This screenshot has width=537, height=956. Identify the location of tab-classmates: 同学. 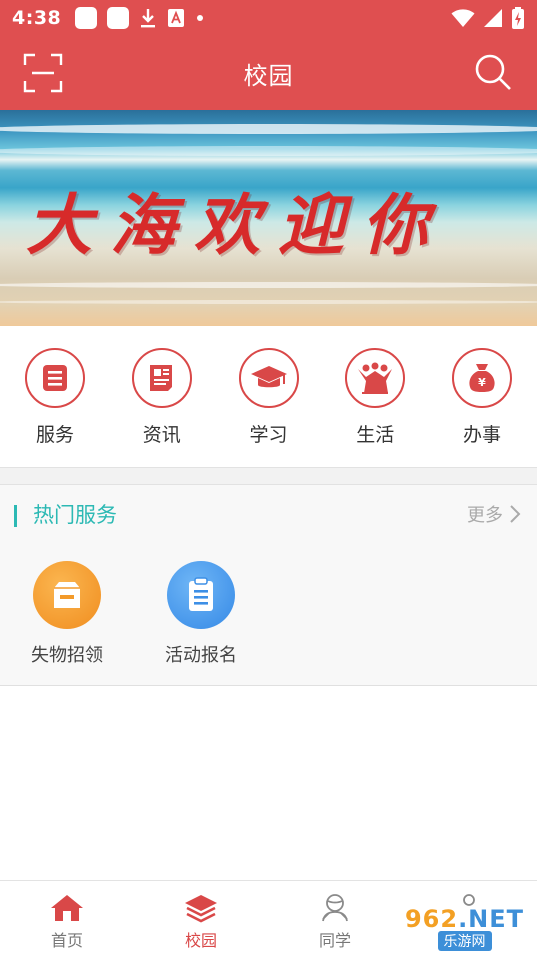
(335, 918).